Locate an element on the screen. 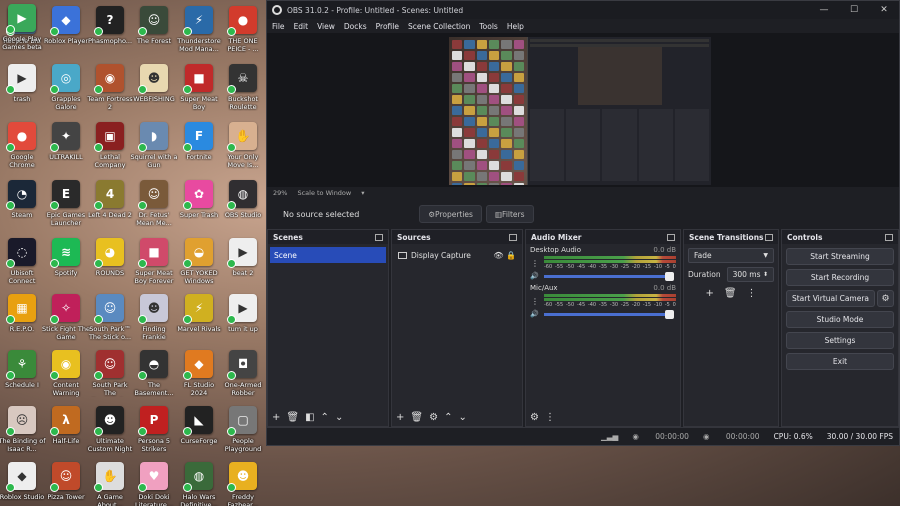 The width and height of the screenshot is (900, 506). desktop-icon: ✧ Stick Fight The Game is located at coordinates (66, 319).